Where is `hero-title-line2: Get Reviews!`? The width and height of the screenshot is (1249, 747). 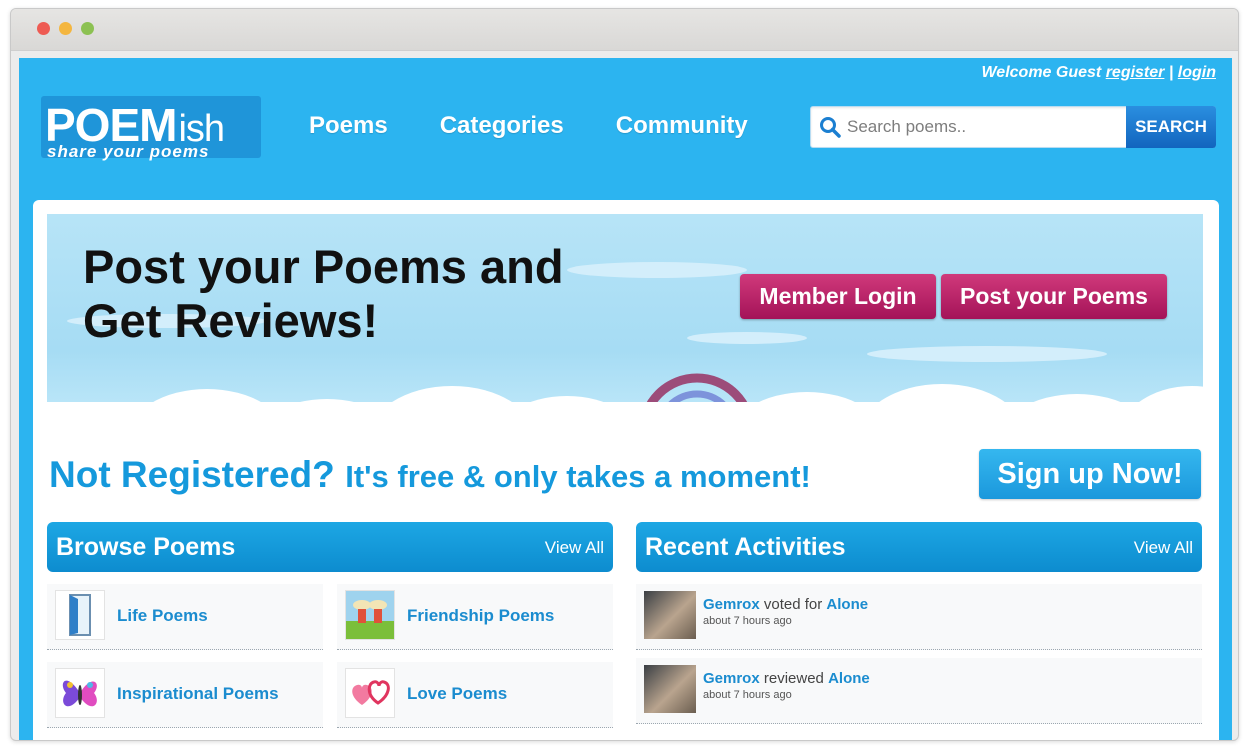
hero-title-line2: Get Reviews! is located at coordinates (231, 320).